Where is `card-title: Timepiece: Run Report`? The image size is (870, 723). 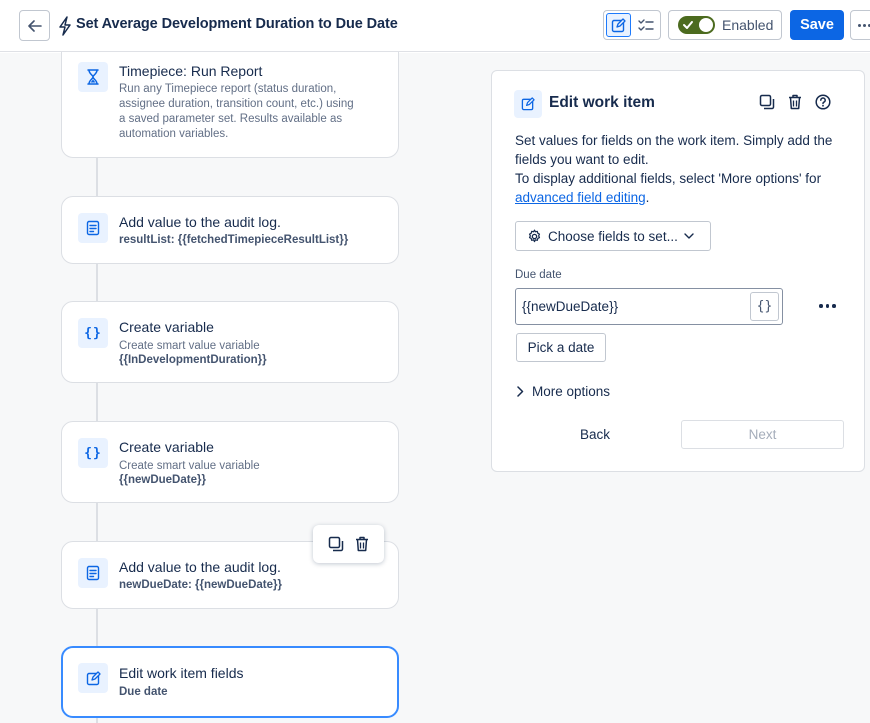 card-title: Timepiece: Run Report is located at coordinates (191, 71).